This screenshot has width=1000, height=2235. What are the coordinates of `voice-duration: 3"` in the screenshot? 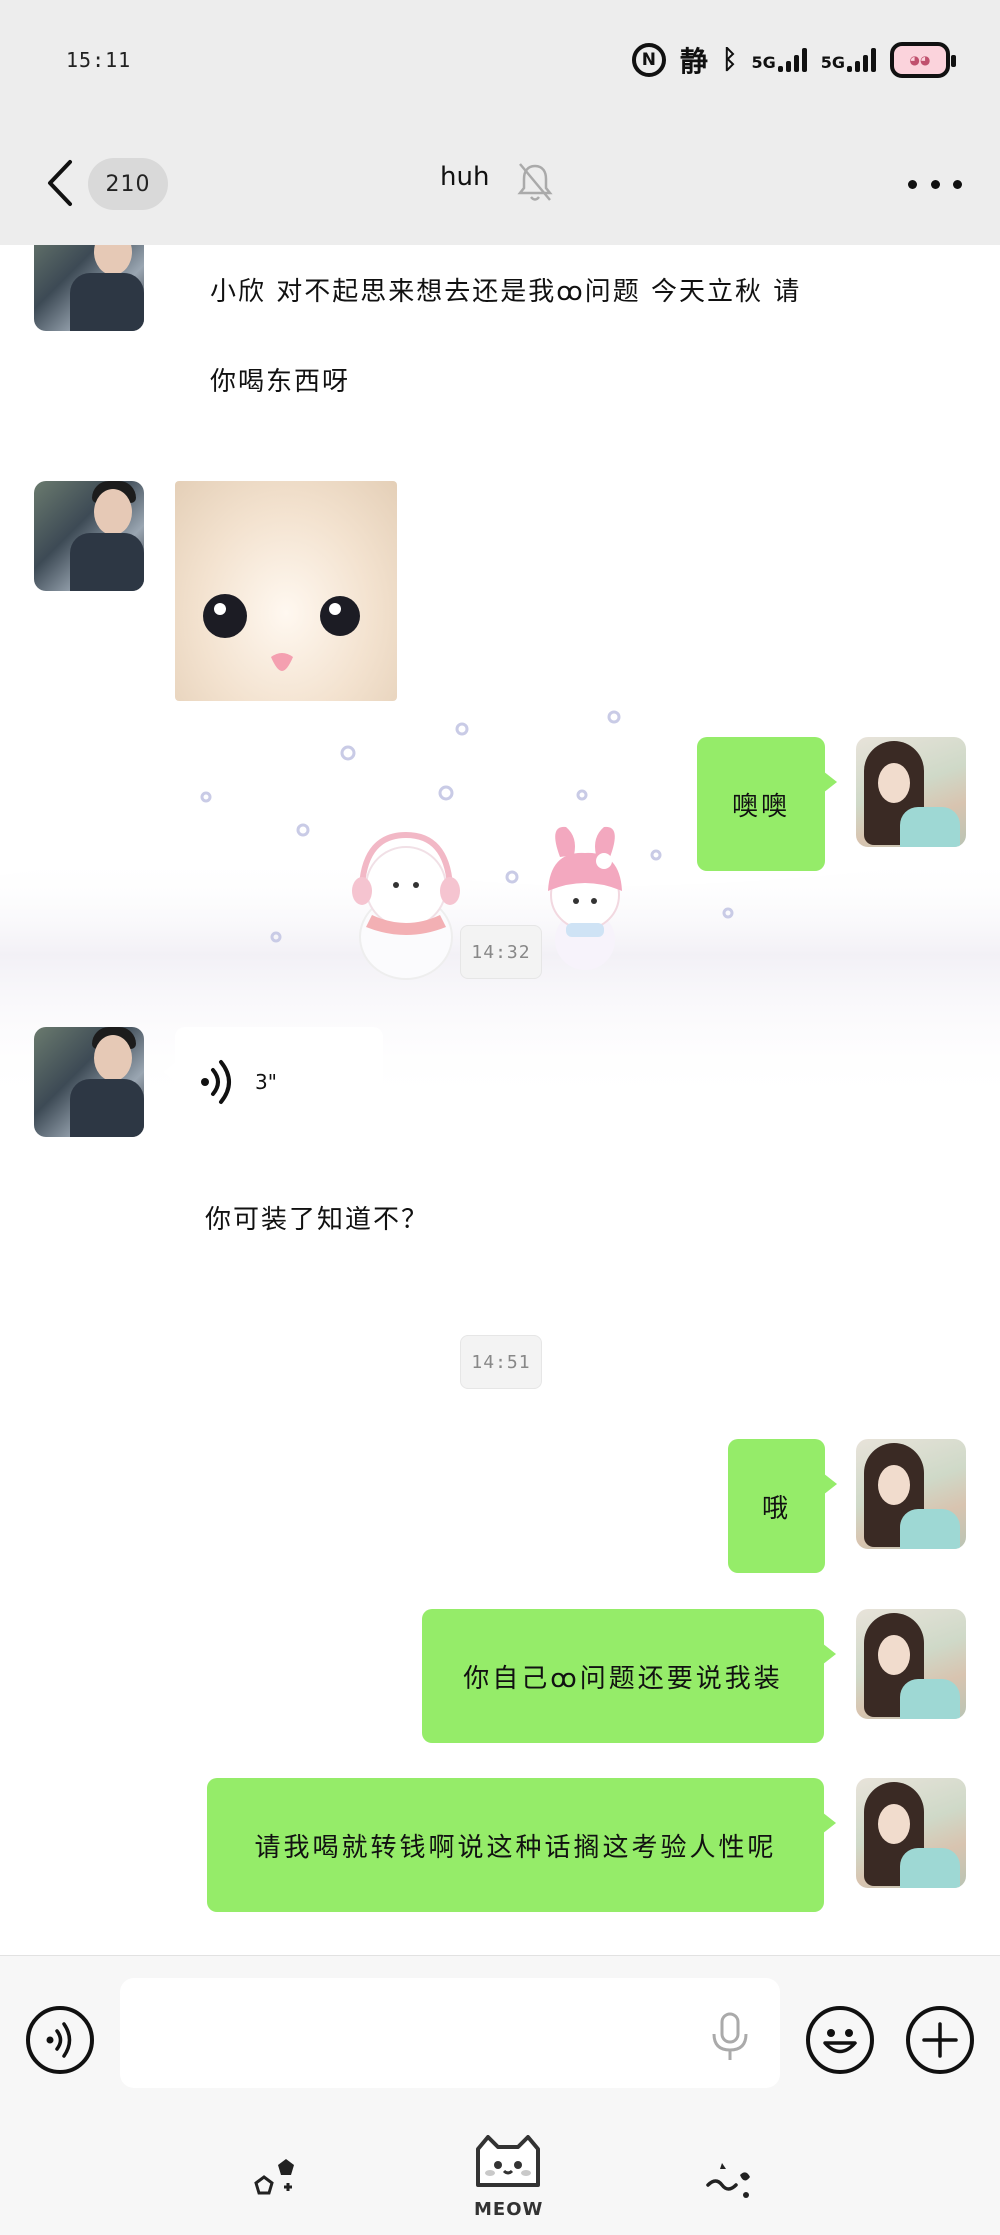 It's located at (266, 1082).